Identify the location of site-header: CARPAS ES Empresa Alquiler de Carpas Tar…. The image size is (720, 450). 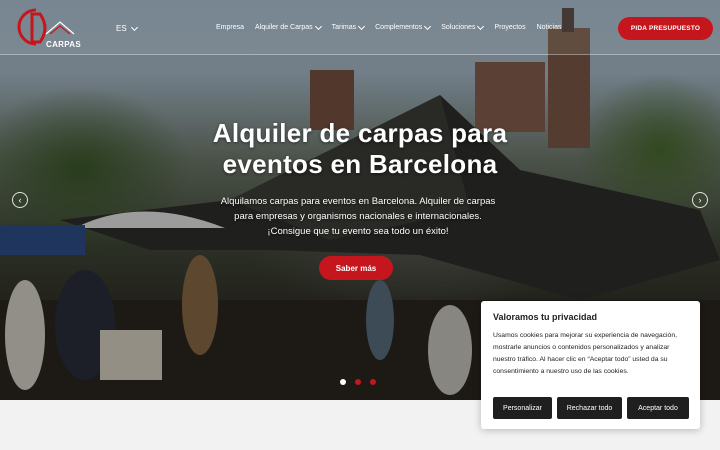
(360, 27).